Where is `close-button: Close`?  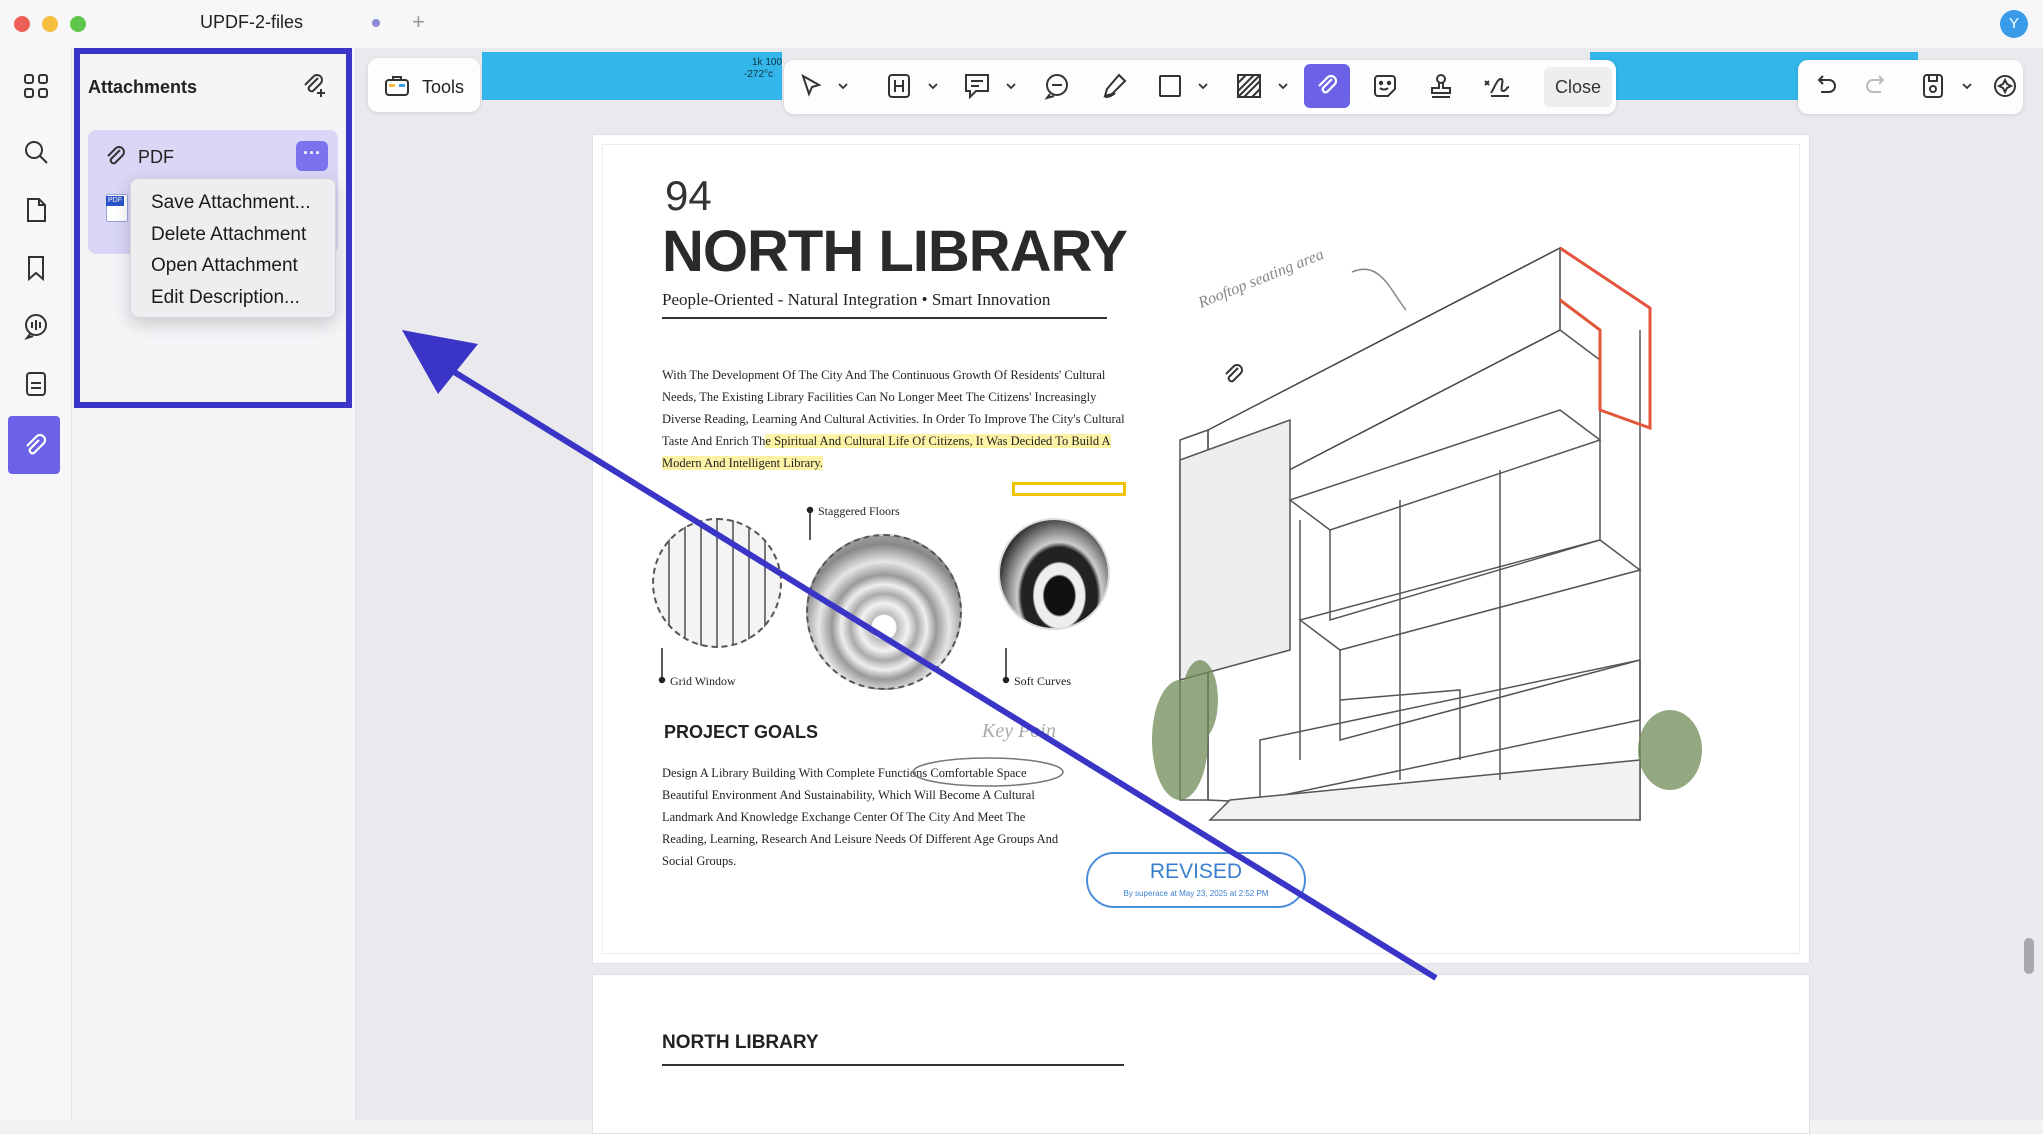
close-button: Close is located at coordinates (1578, 87).